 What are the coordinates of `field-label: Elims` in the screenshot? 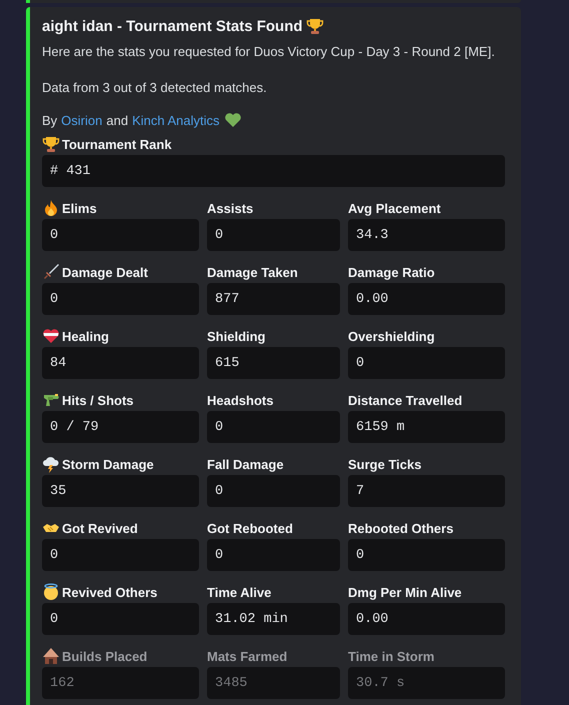 It's located at (79, 208).